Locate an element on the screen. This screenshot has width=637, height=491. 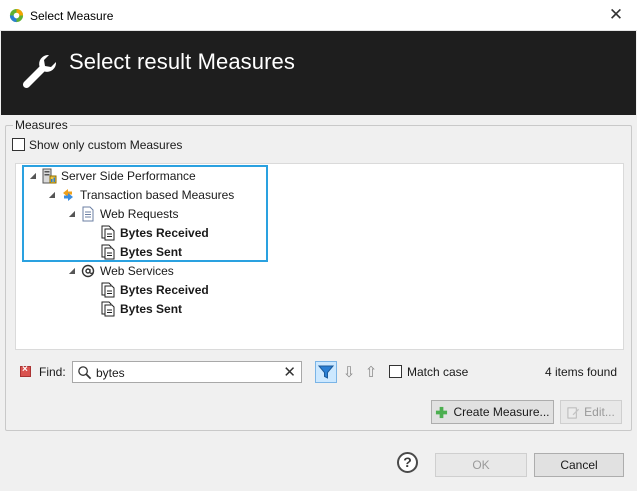
transaction-icon is located at coordinates (68, 194).